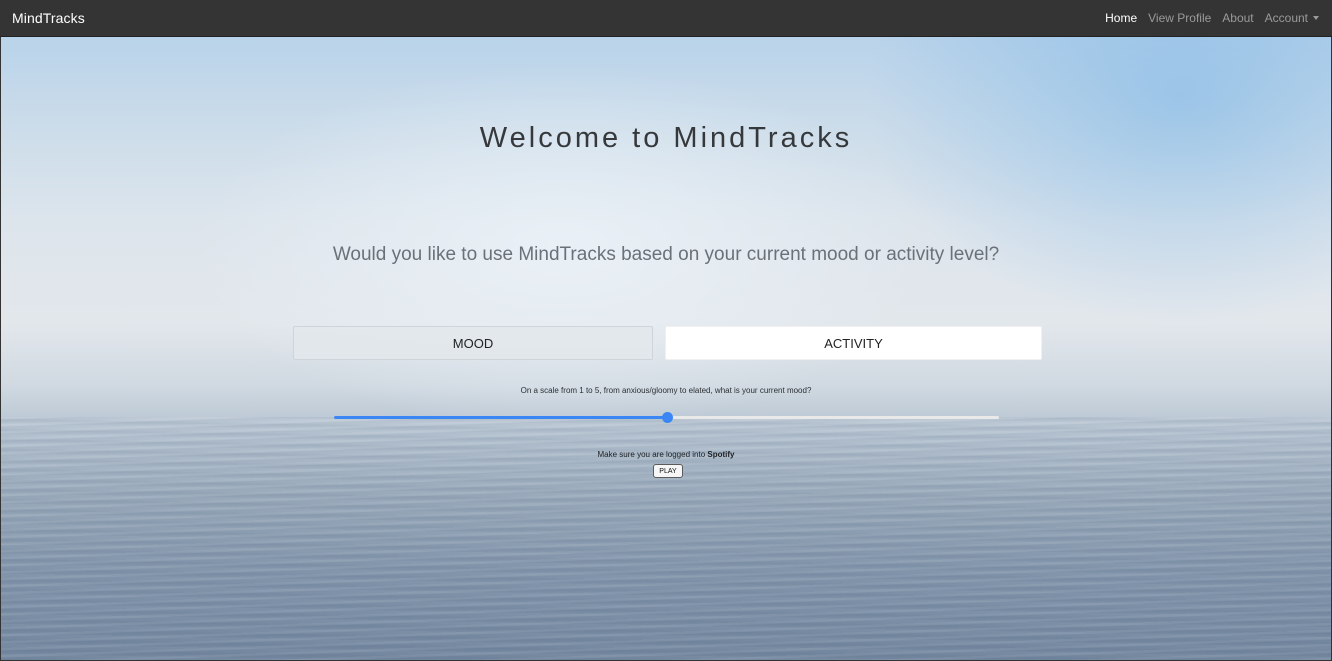  I want to click on brand-logo-link: MindTracks, so click(48, 18).